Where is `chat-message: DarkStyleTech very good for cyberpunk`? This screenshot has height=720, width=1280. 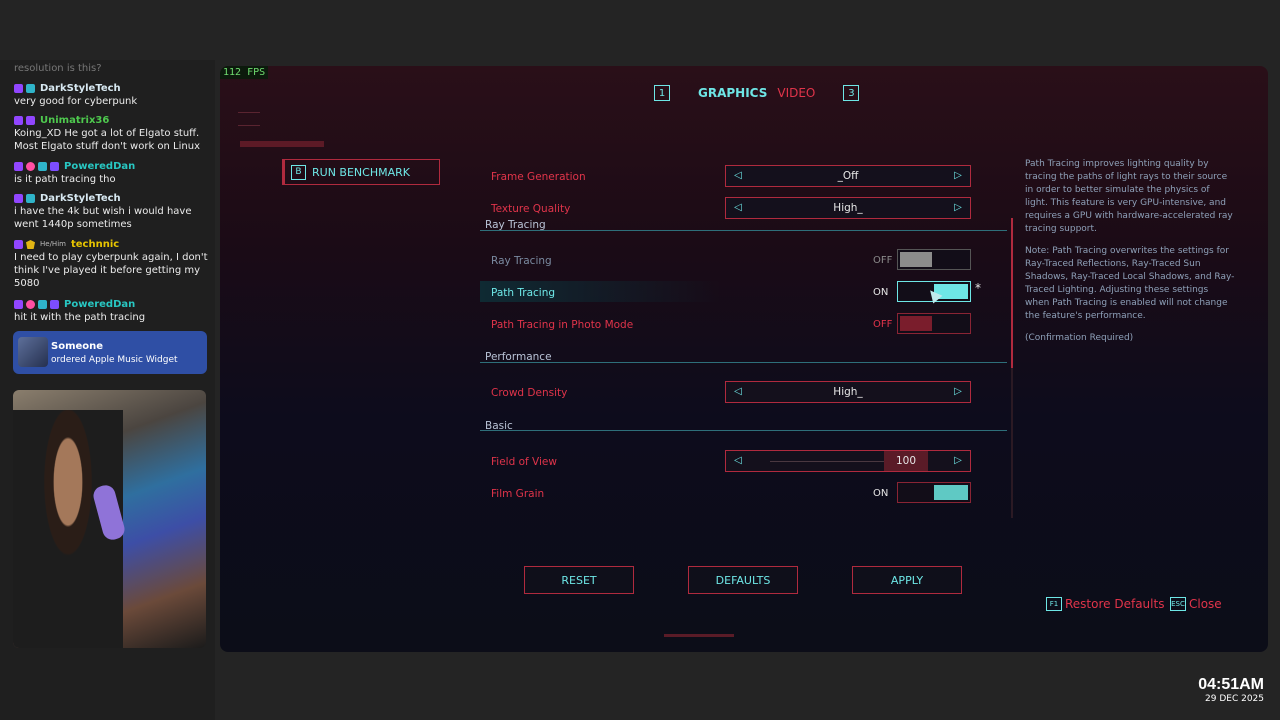 chat-message: DarkStyleTech very good for cyberpunk is located at coordinates (112, 95).